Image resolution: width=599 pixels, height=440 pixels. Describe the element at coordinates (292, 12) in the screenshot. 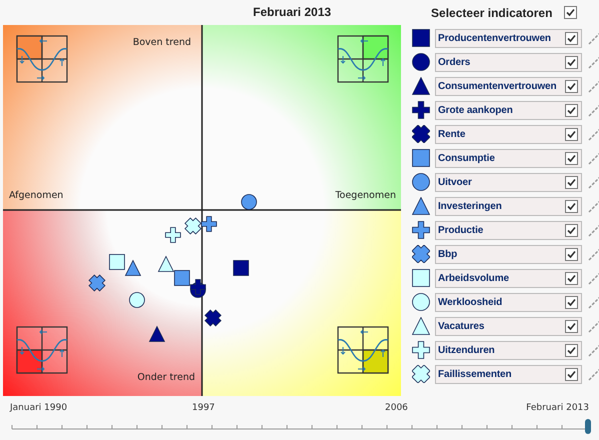

I see `period-label: Februari 2013` at that location.